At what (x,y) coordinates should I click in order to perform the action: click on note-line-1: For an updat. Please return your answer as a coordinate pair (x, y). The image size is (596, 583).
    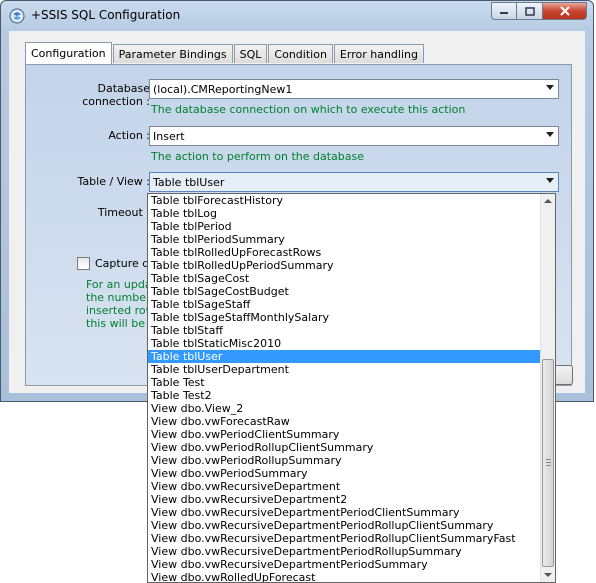
    Looking at the image, I should click on (121, 284).